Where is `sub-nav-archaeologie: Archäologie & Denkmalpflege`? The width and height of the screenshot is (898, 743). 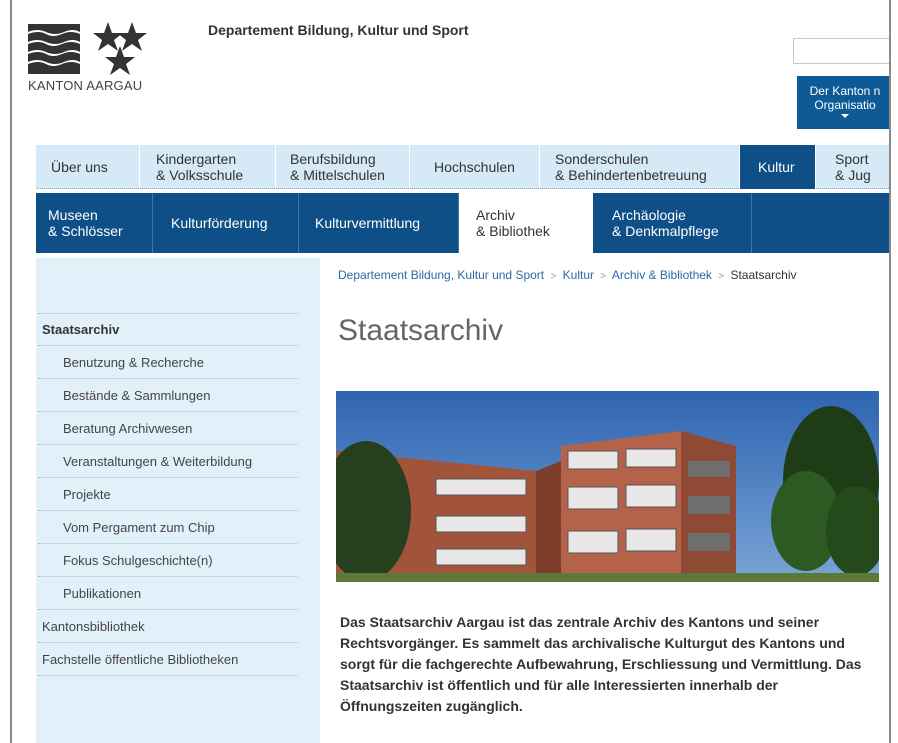
sub-nav-archaeologie: Archäologie & Denkmalpflege is located at coordinates (672, 223).